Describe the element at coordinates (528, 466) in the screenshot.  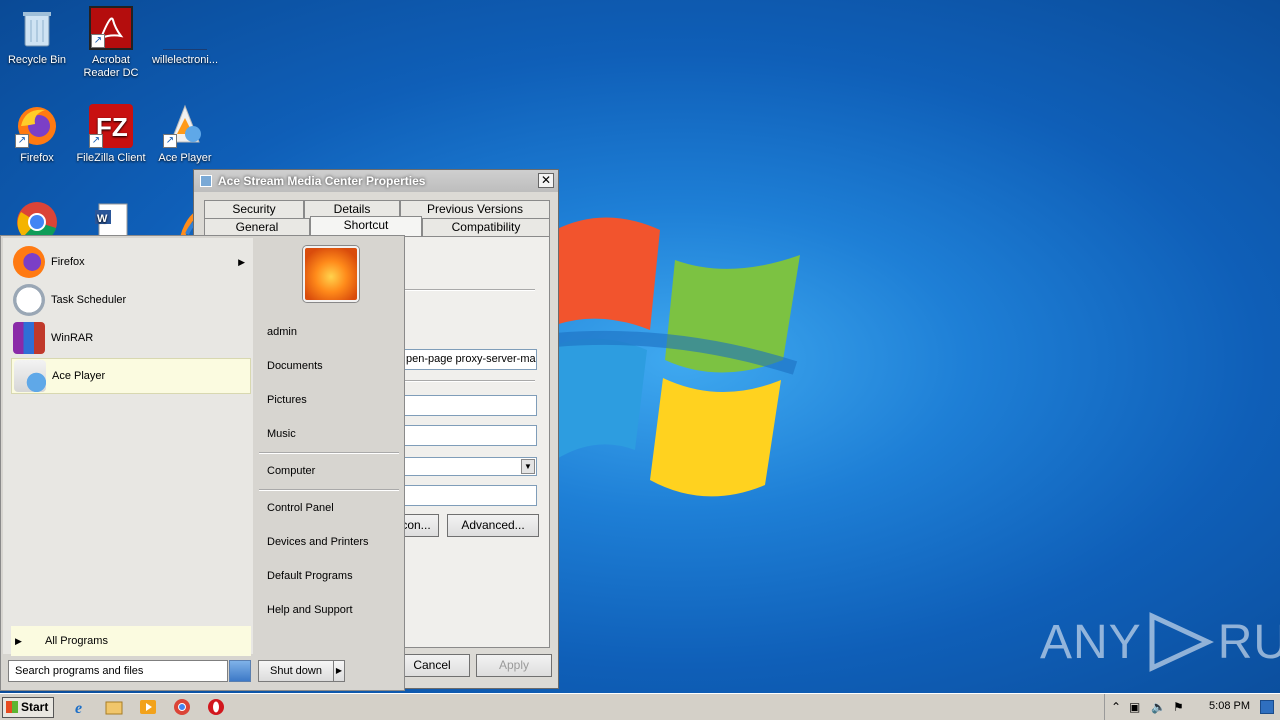
I see `chevron-down-icon: ▼` at that location.